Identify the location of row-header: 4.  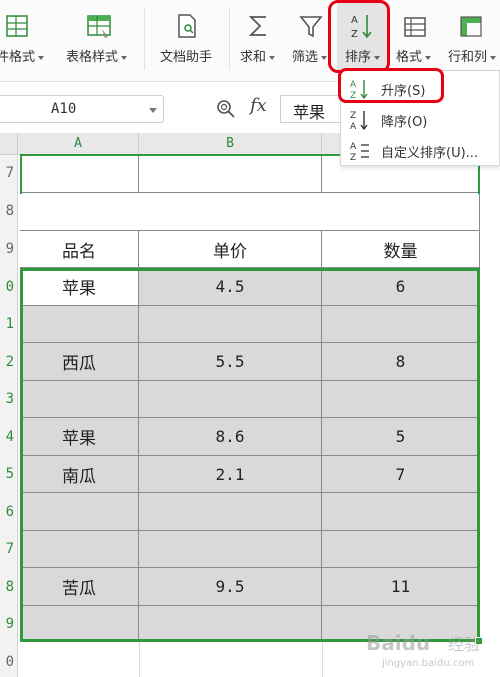
(7, 437).